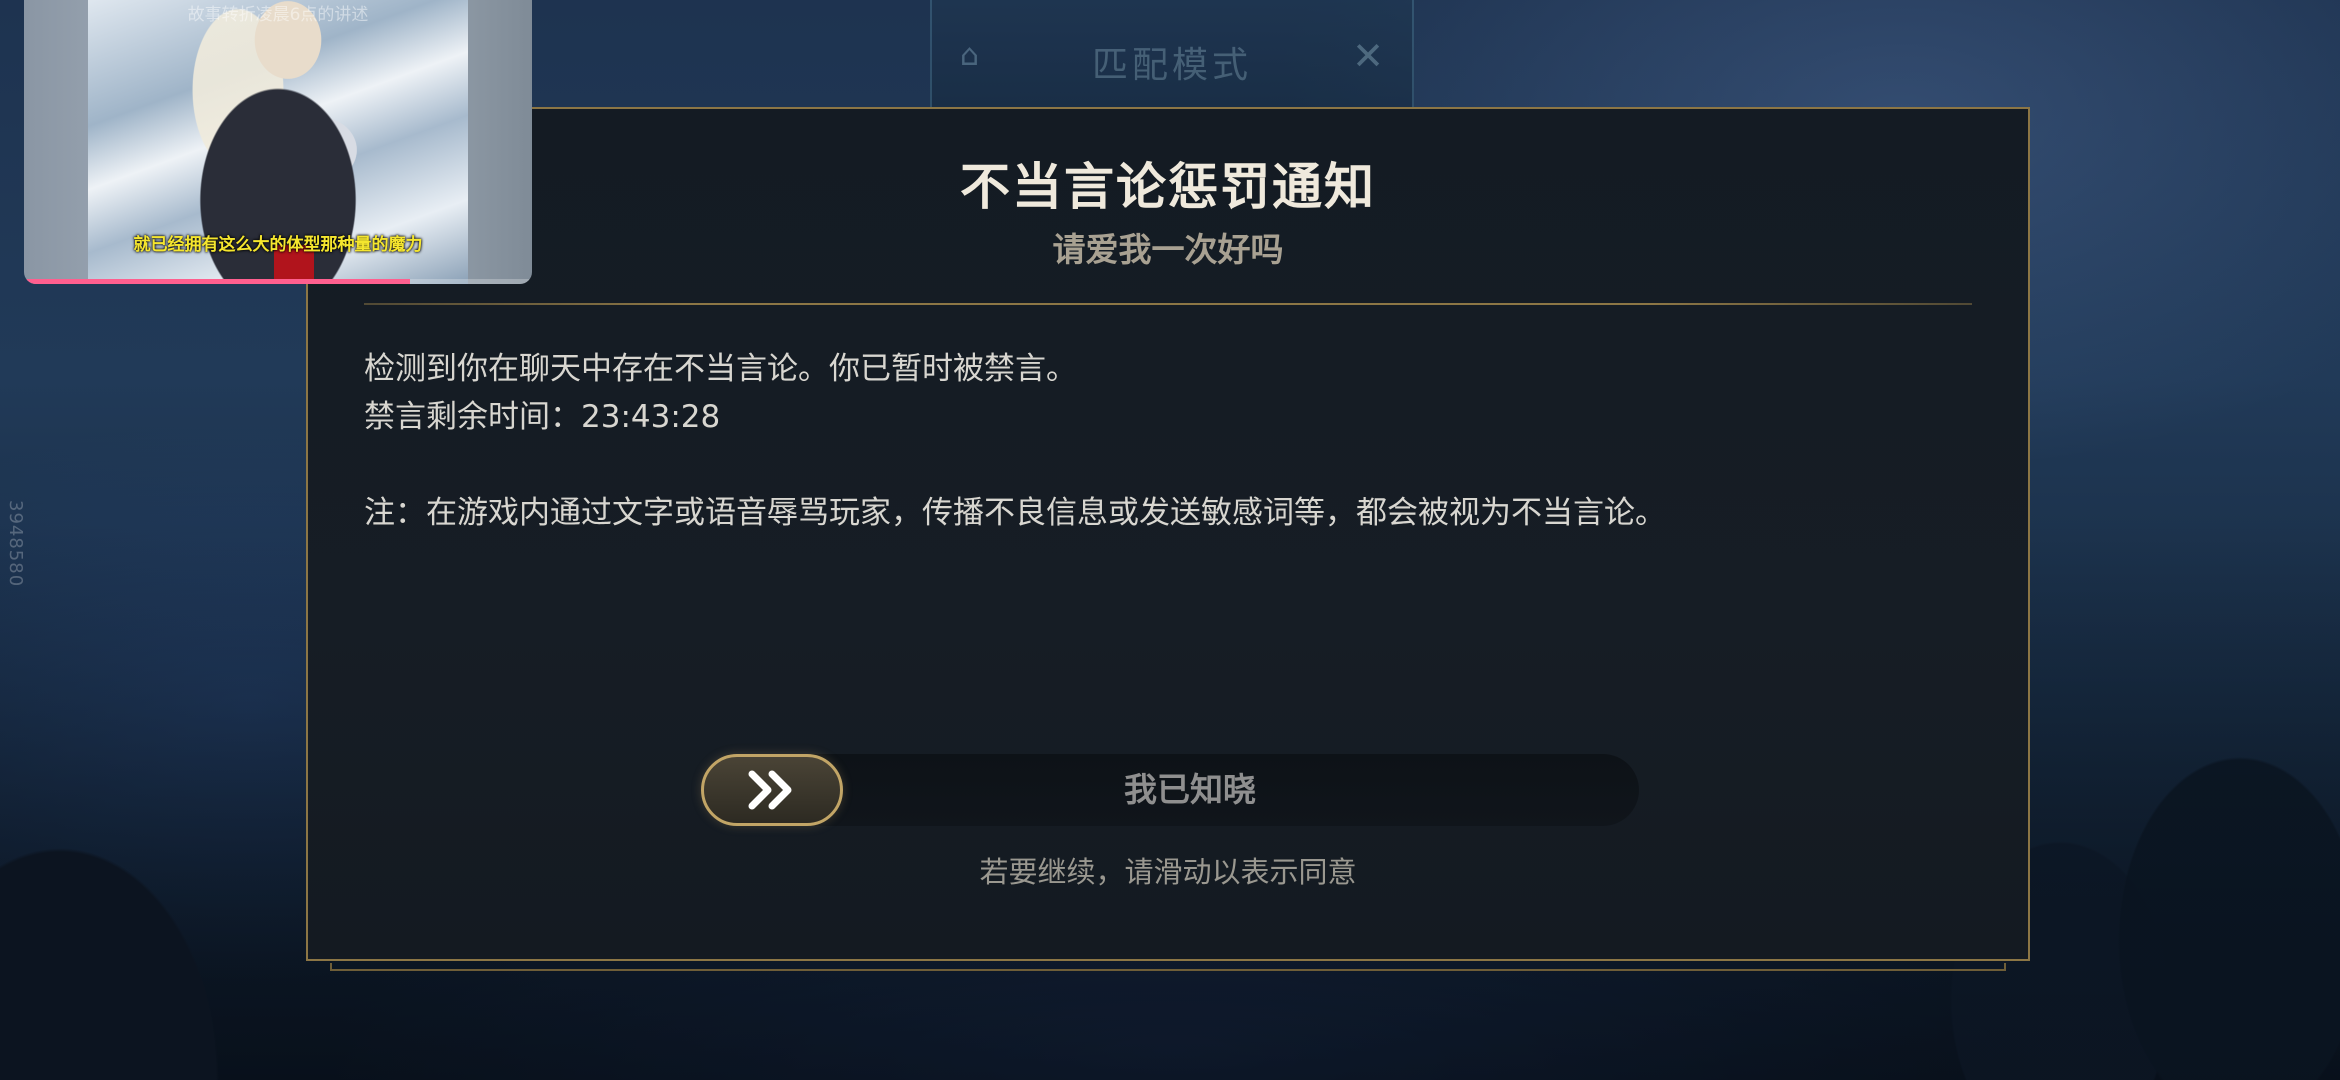 This screenshot has height=1080, width=2340. I want to click on background-mode-tab: ⌂ 匹配模式 ✕, so click(1172, 54).